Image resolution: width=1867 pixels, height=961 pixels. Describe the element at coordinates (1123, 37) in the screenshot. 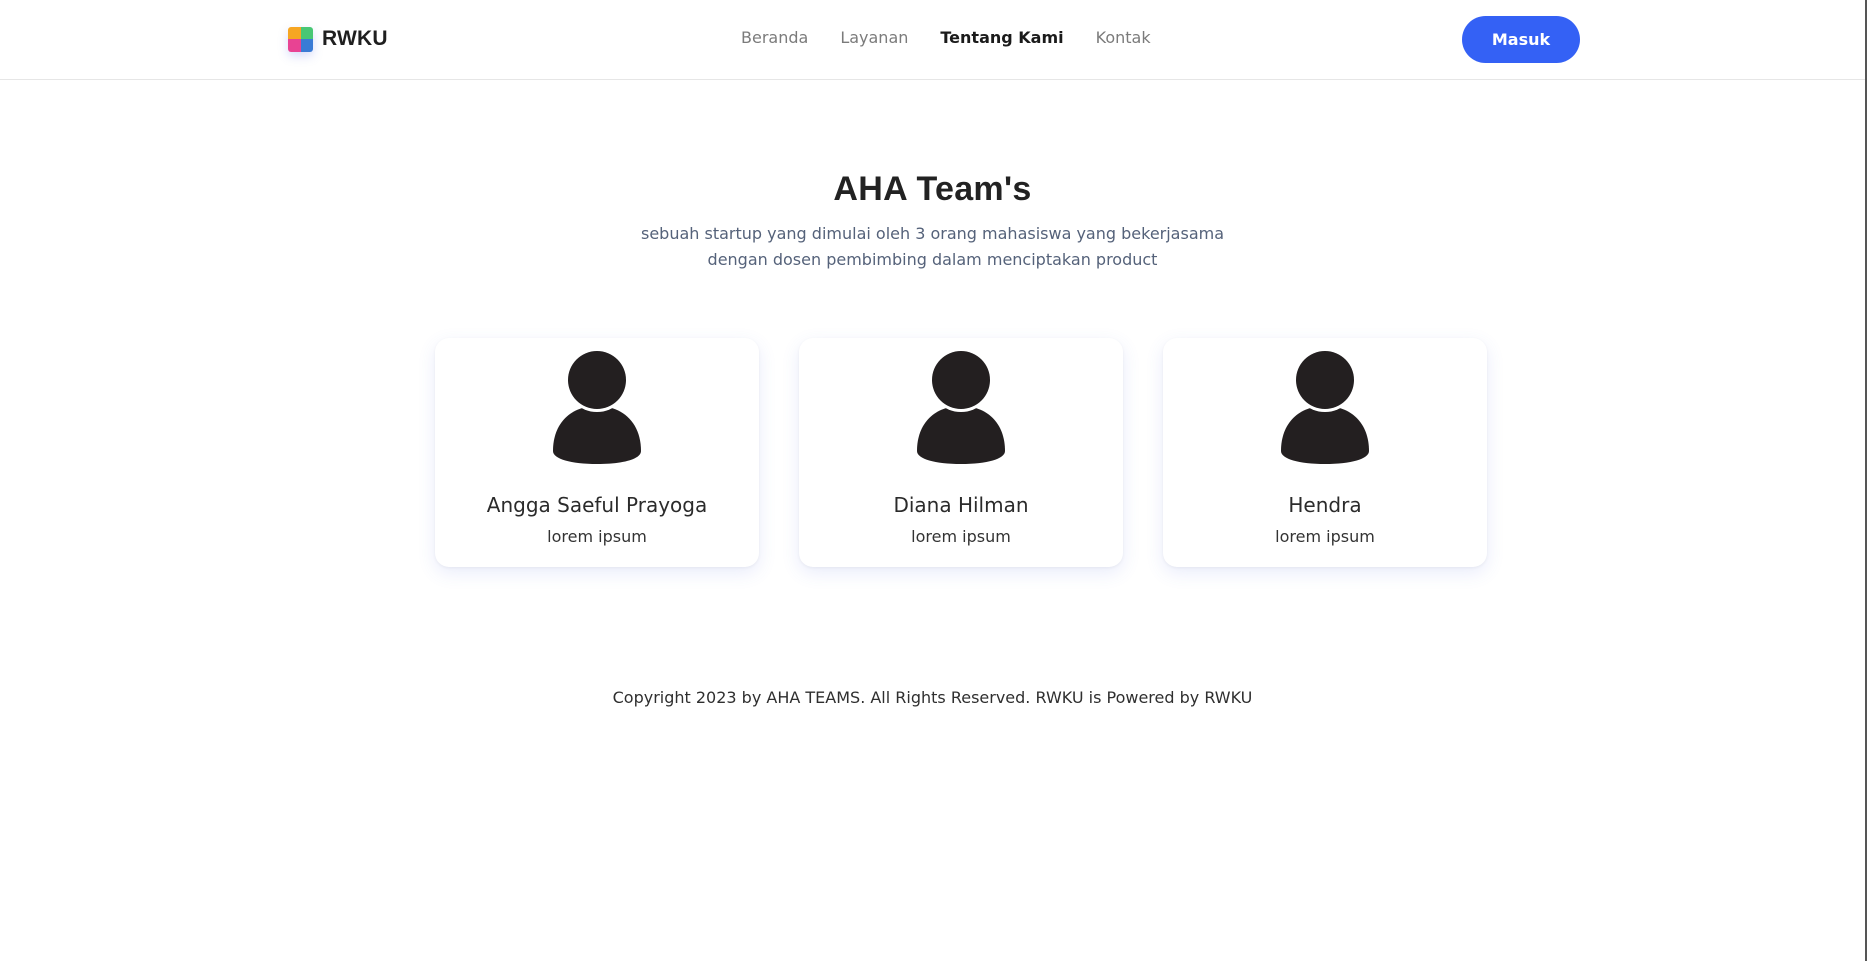

I see `nav-item-kontak: Kontak` at that location.